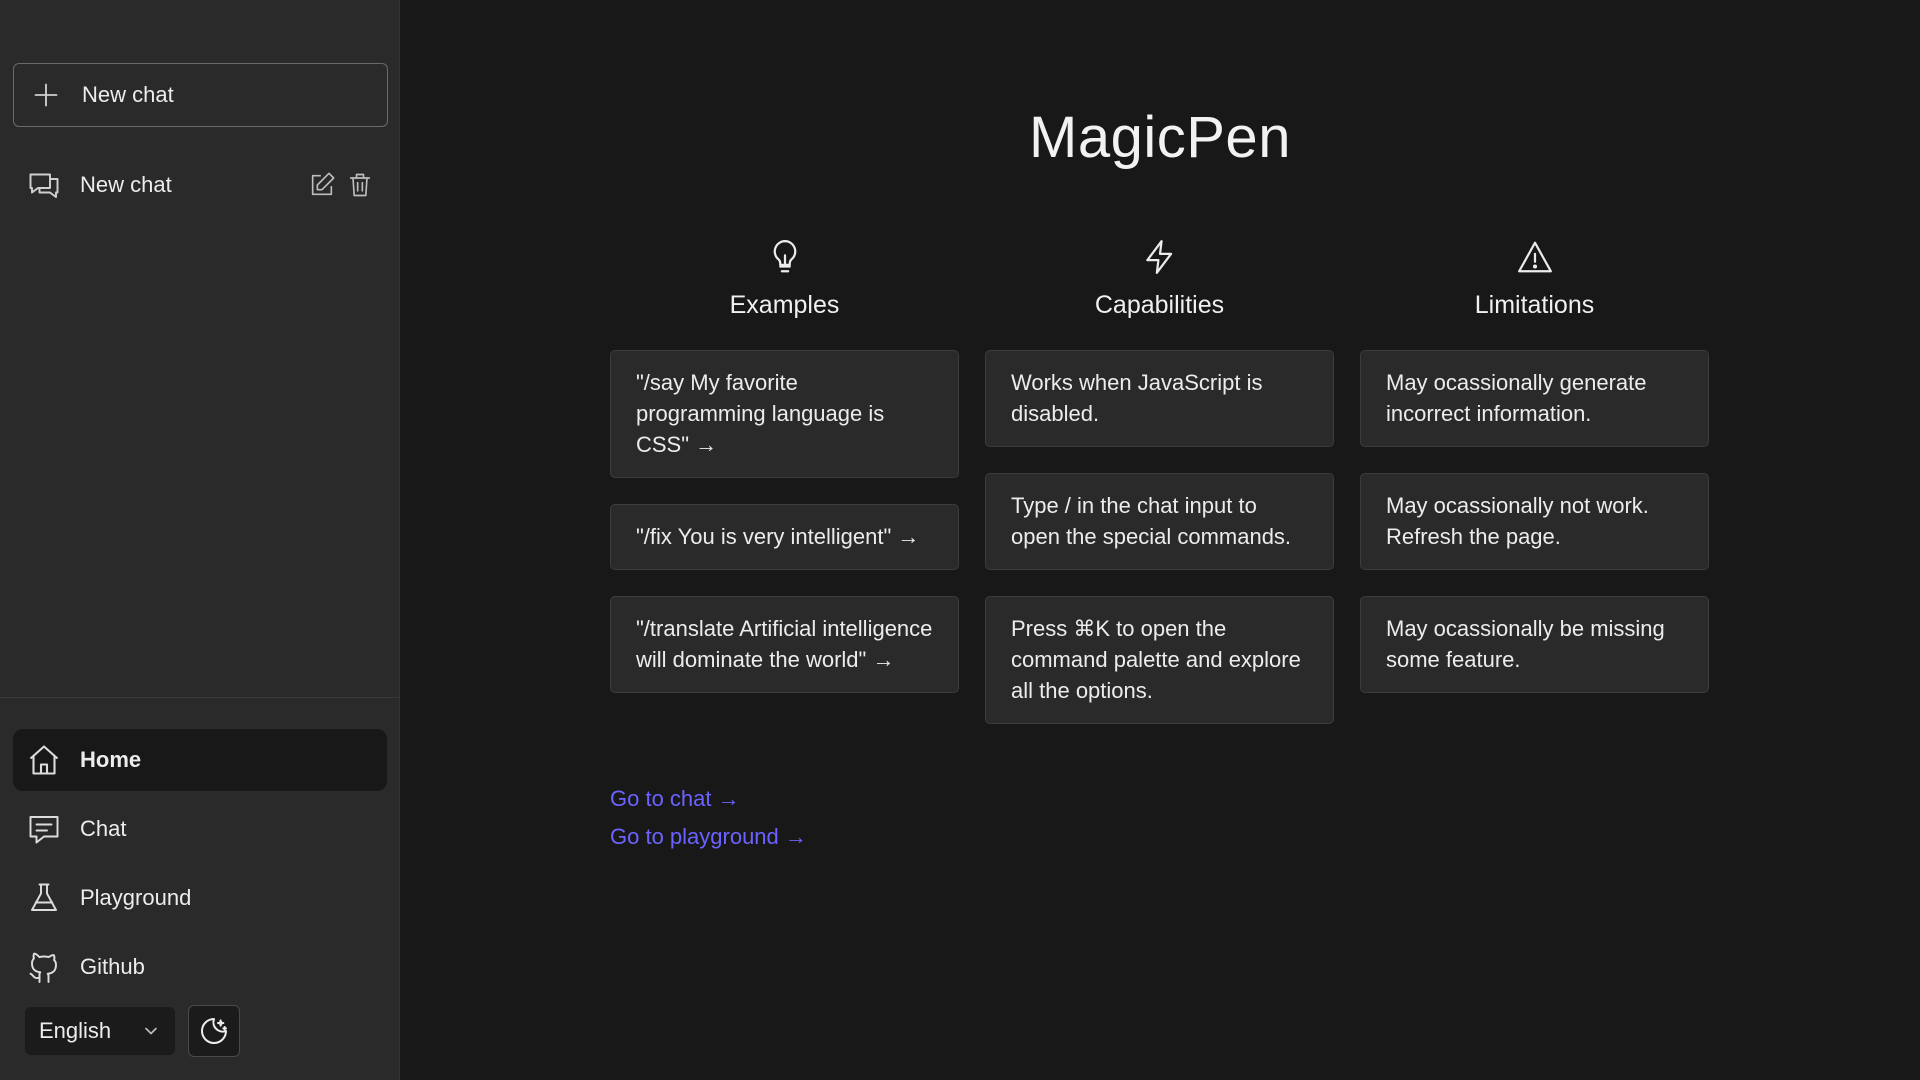 The height and width of the screenshot is (1080, 1920). I want to click on sidebar-nav: Home Chat Playground Github English, so click(199, 888).